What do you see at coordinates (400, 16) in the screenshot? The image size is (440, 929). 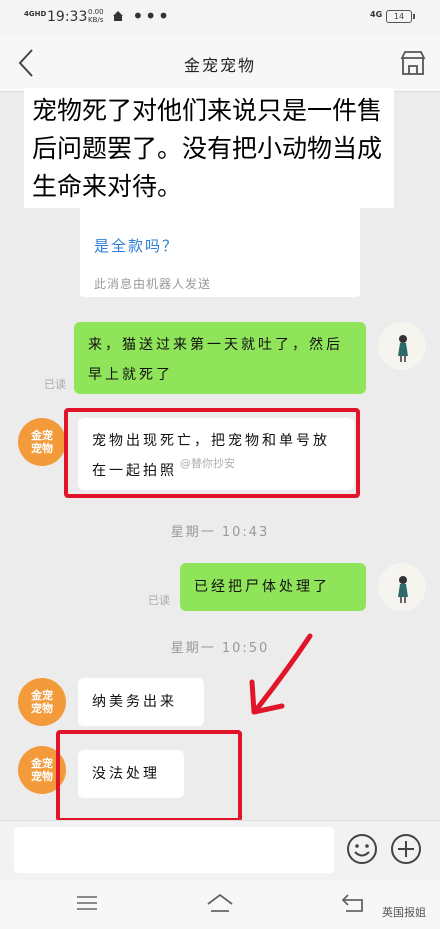 I see `battery-icon: 14` at bounding box center [400, 16].